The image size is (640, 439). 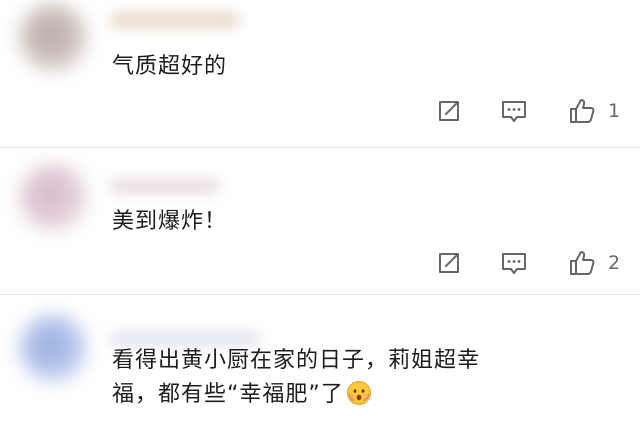 What do you see at coordinates (362, 378) in the screenshot?
I see `comment-text: 看得出黄小厨在家的日子，莉姐超幸 福，都有些“幸福肥”了` at bounding box center [362, 378].